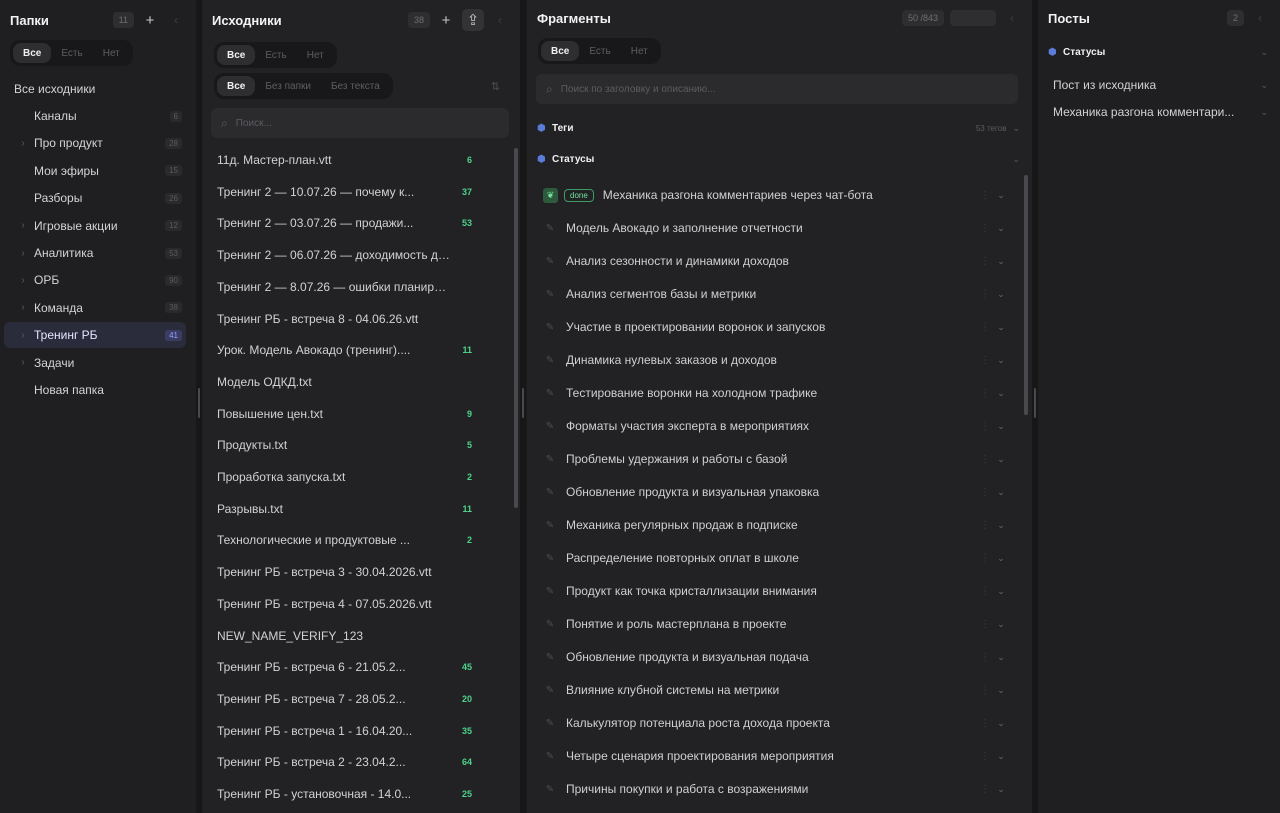  I want to click on folder-item: › Тренинг РБ 41, so click(95, 335).